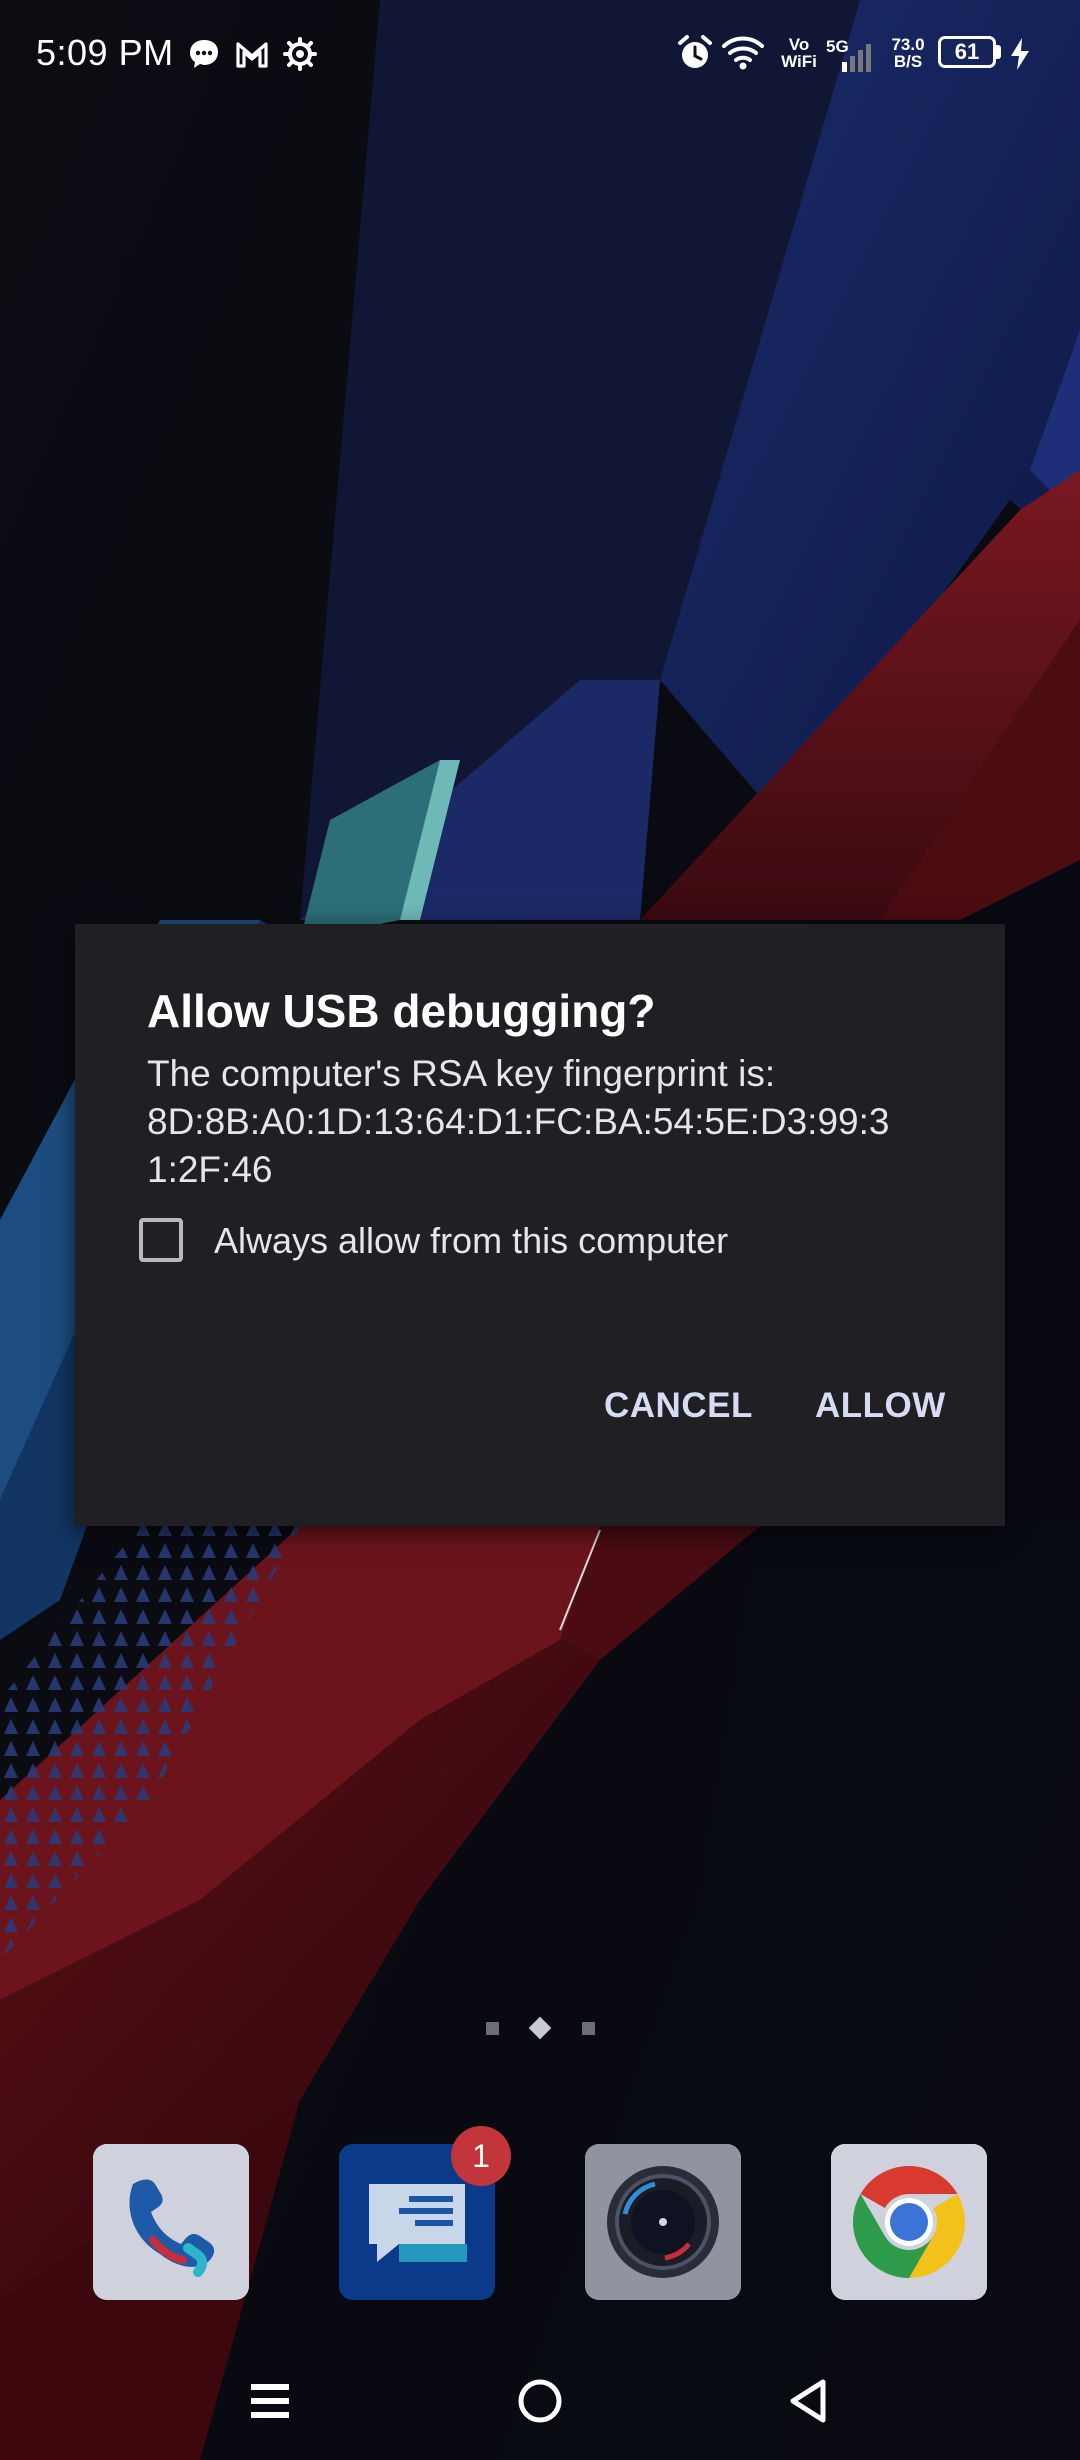 This screenshot has width=1080, height=2460. Describe the element at coordinates (471, 1241) in the screenshot. I see `always-allow-label: Always allow from this computer` at that location.